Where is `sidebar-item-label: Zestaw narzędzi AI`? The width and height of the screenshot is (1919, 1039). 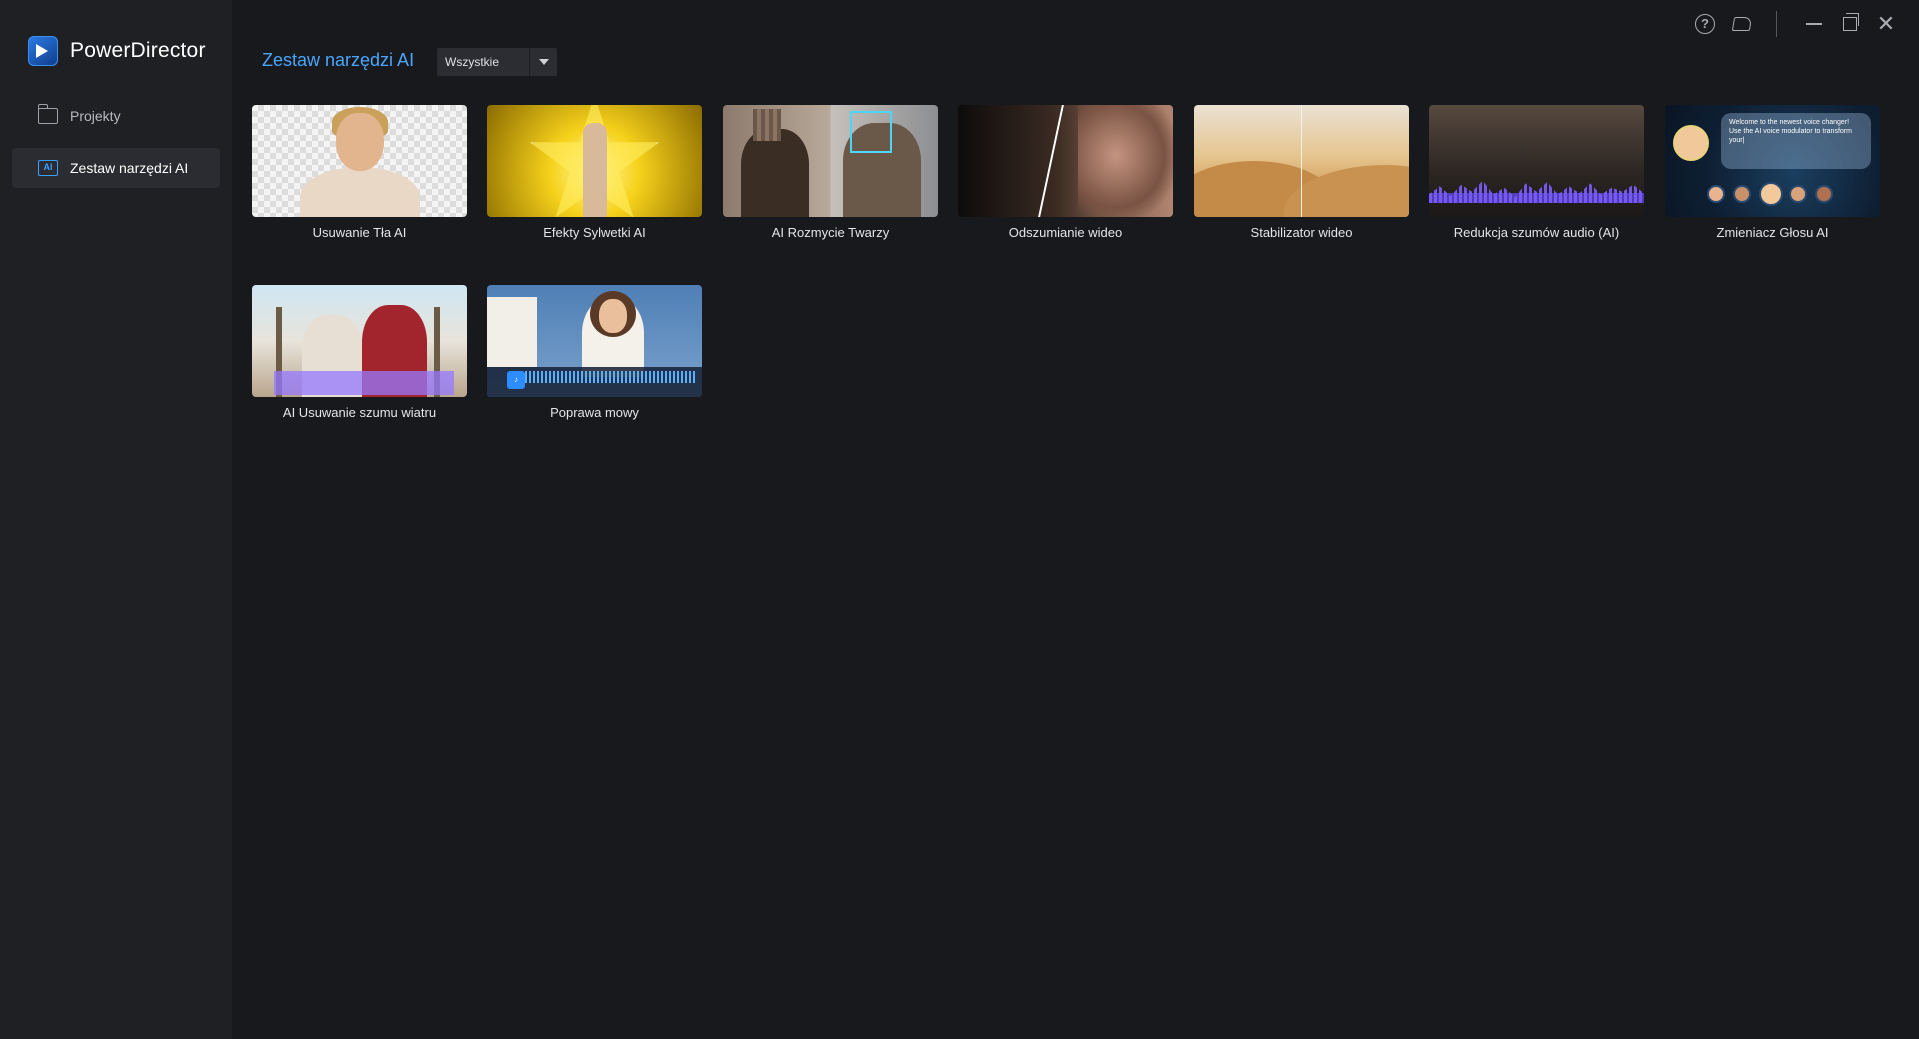
sidebar-item-label: Zestaw narzędzi AI is located at coordinates (129, 168).